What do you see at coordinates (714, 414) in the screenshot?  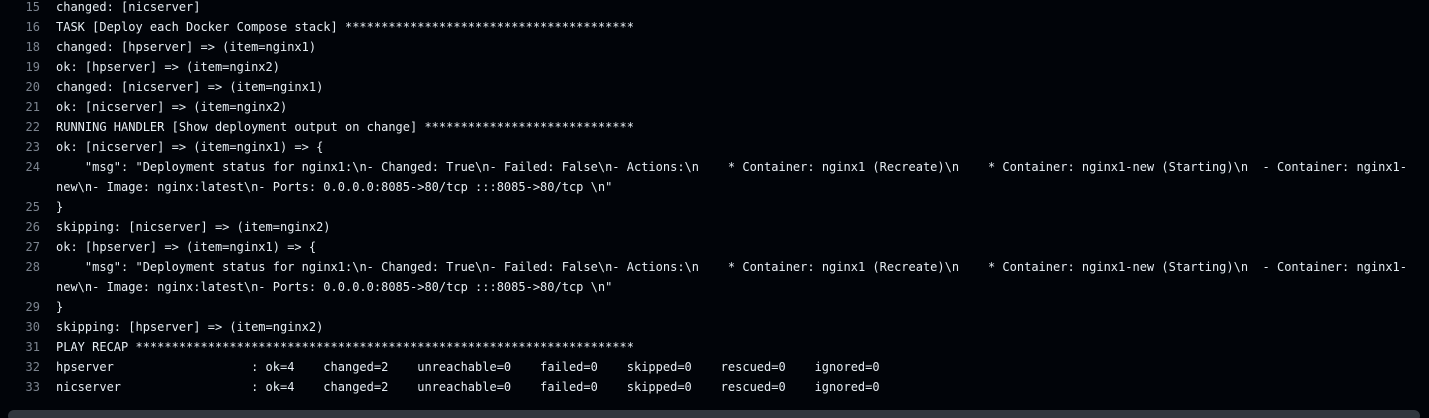 I see `horizontal-scrollbar` at bounding box center [714, 414].